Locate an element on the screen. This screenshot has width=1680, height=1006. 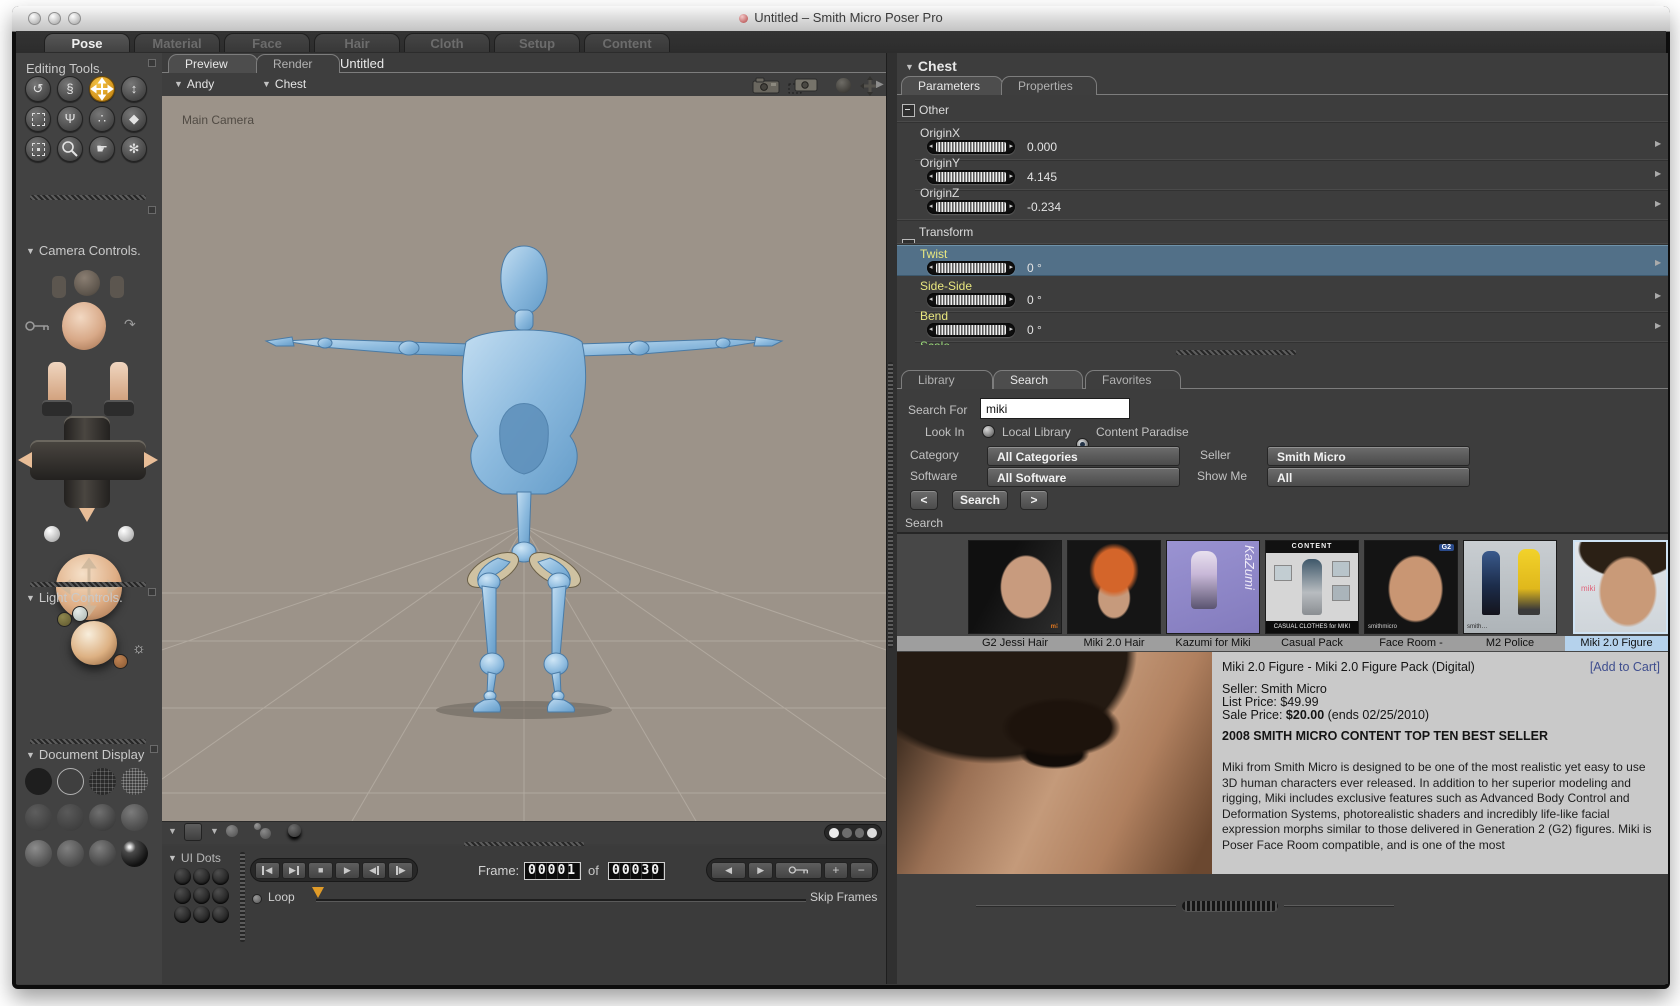
ui-dots-grid is located at coordinates (204, 898).